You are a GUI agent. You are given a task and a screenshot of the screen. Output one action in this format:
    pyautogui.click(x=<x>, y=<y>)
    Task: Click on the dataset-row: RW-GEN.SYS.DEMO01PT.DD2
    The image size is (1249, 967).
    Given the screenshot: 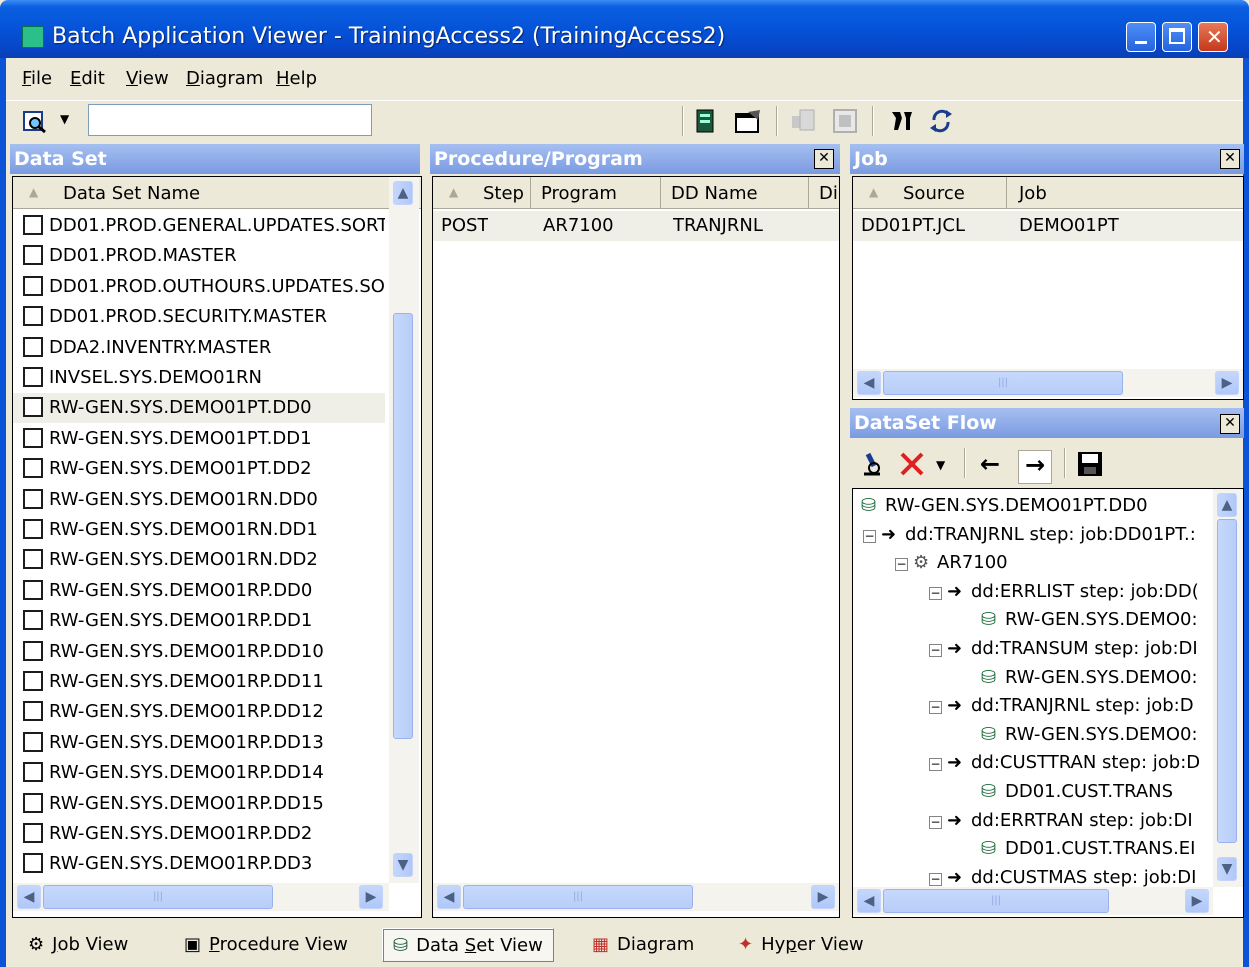 What is the action you would take?
    pyautogui.click(x=199, y=469)
    